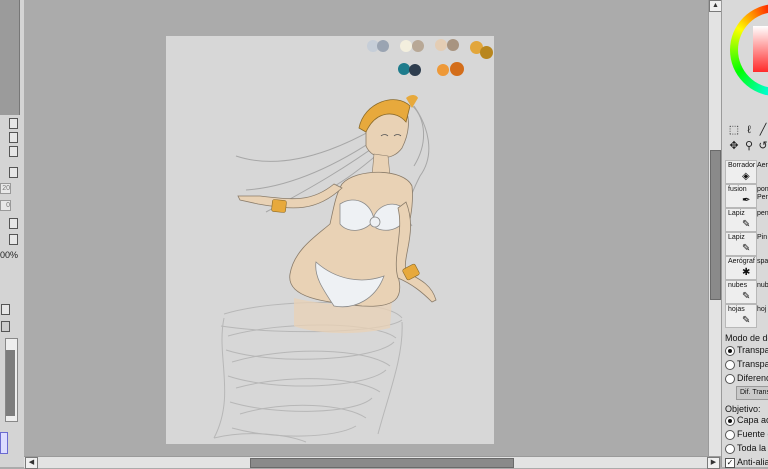 This screenshot has height=469, width=768. I want to click on mode-option: Diferencia, so click(746, 378).